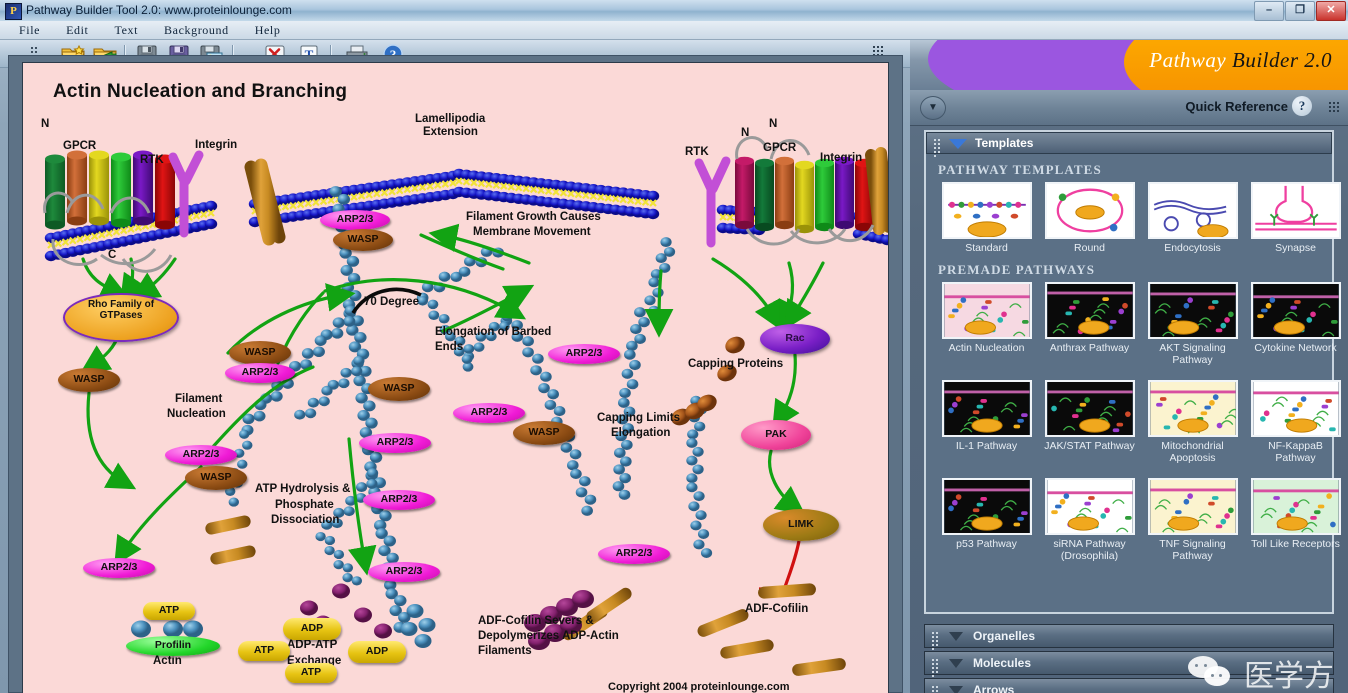 The width and height of the screenshot is (1348, 693). Describe the element at coordinates (1295, 544) in the screenshot. I see `pathway-toll-like-receptors-label: Toll Like Receptors` at that location.